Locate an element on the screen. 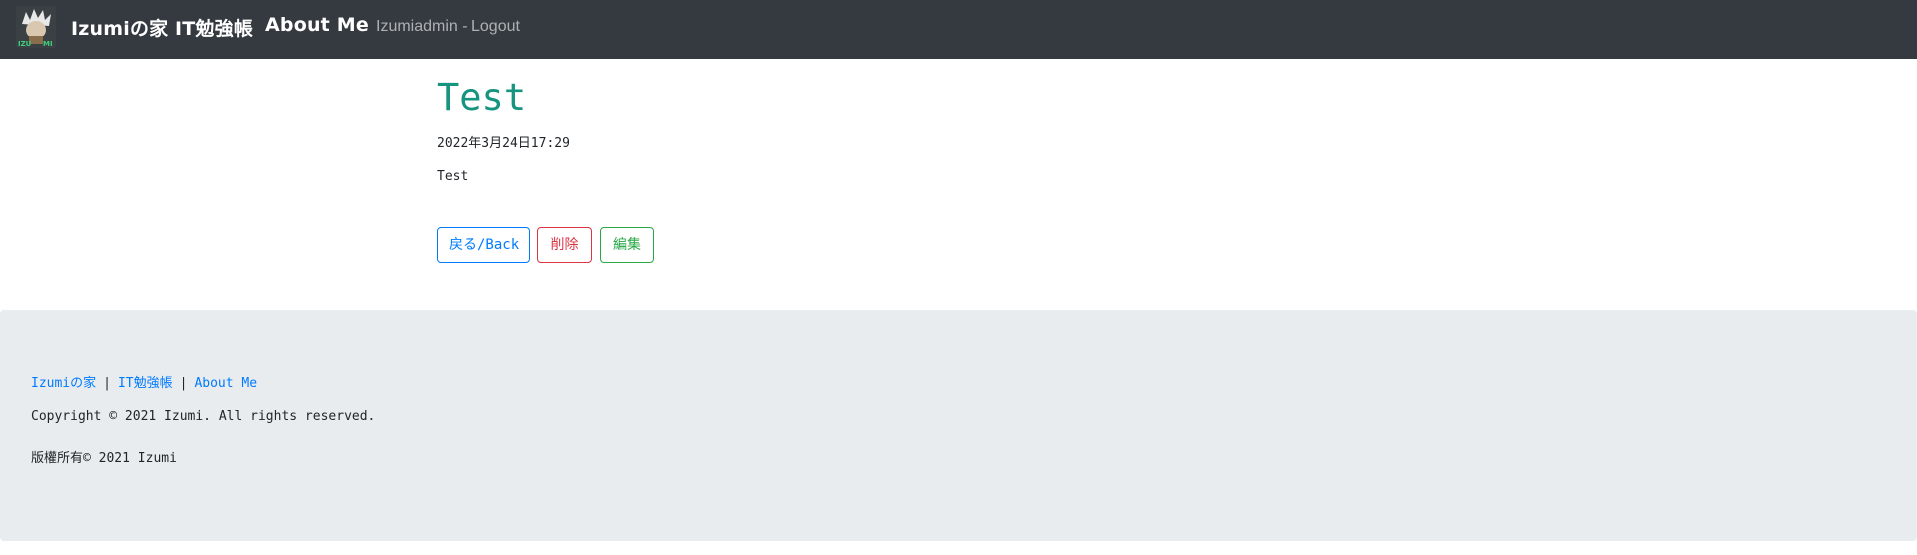  nav-link-home: Izumiの家 is located at coordinates (119, 27).